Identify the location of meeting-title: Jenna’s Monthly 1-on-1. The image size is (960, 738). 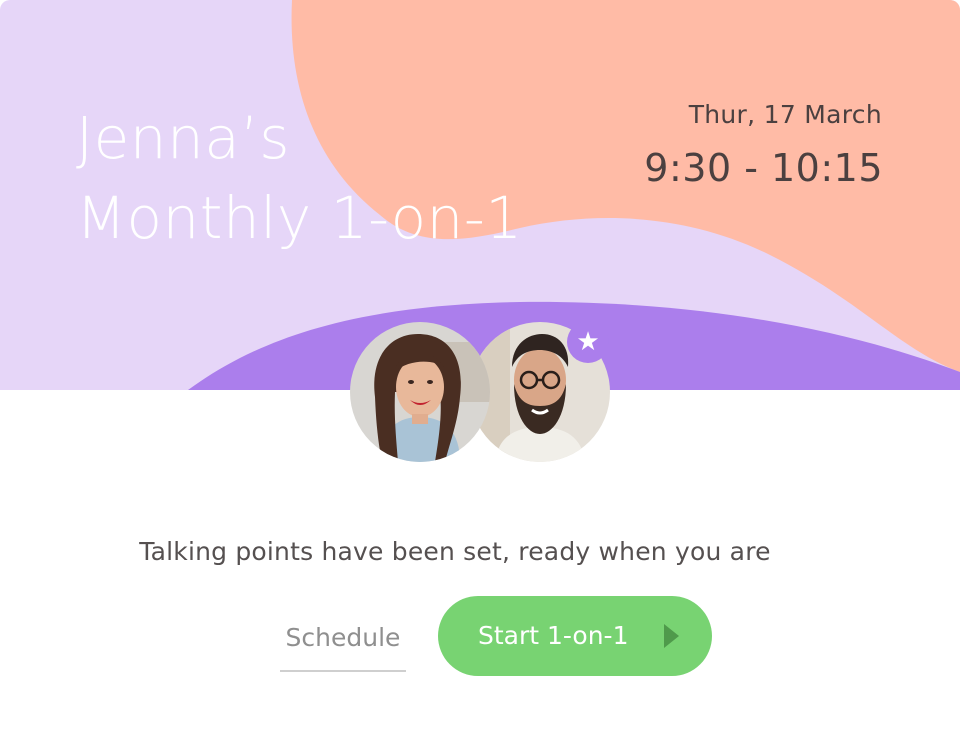
(299, 178).